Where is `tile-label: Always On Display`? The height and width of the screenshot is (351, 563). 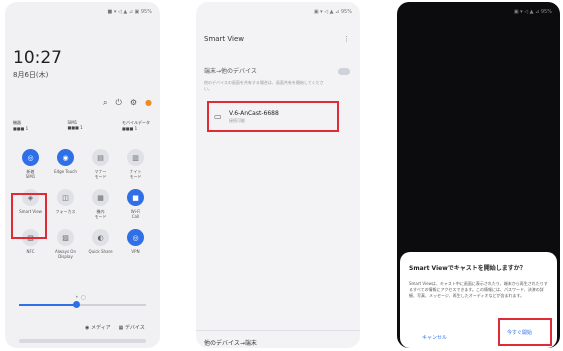
tile-label: Always On Display is located at coordinates (65, 254).